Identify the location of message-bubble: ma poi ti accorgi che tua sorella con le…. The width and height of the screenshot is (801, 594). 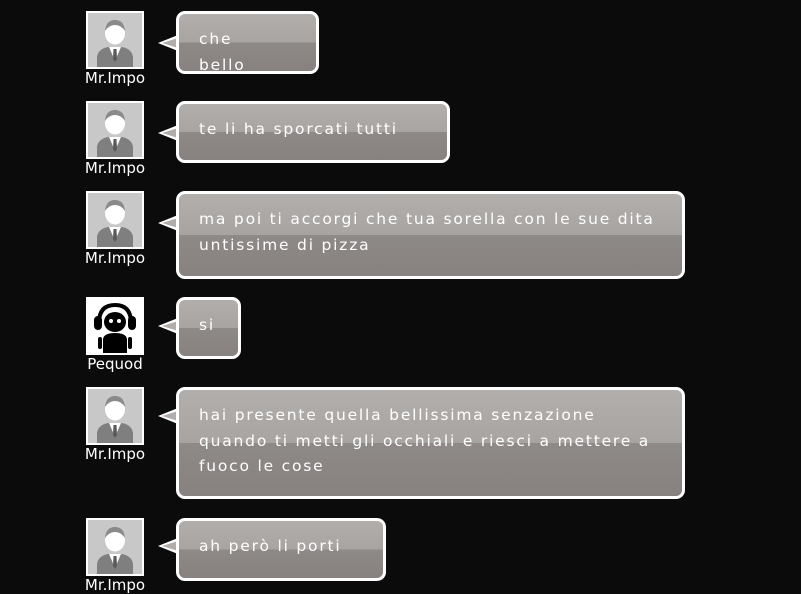
(430, 235).